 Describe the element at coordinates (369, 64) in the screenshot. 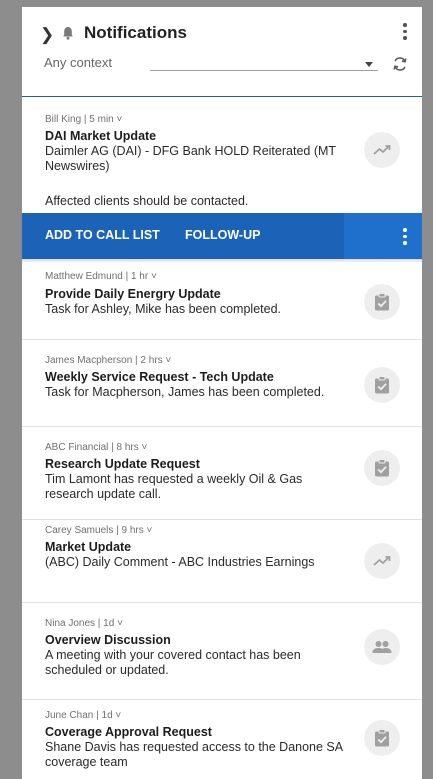

I see `dropdown-arrow-icon` at that location.